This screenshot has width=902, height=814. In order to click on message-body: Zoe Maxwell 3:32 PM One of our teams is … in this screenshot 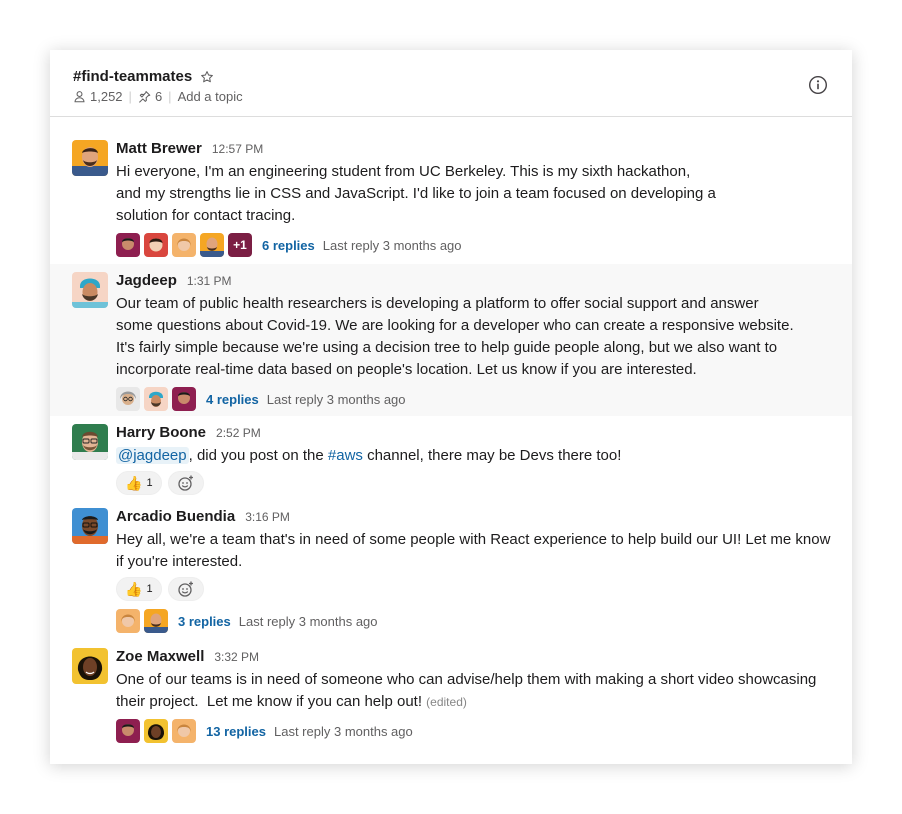, I will do `click(474, 695)`.